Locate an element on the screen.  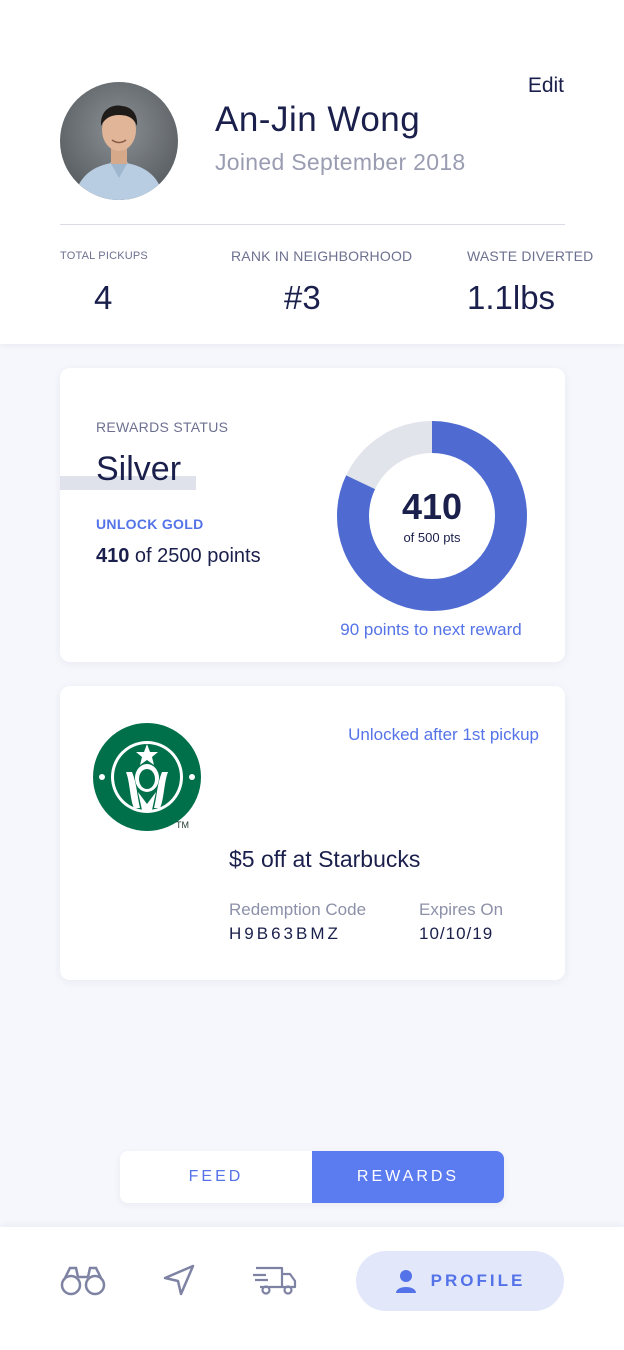
delivery-truck-icon is located at coordinates (275, 1280).